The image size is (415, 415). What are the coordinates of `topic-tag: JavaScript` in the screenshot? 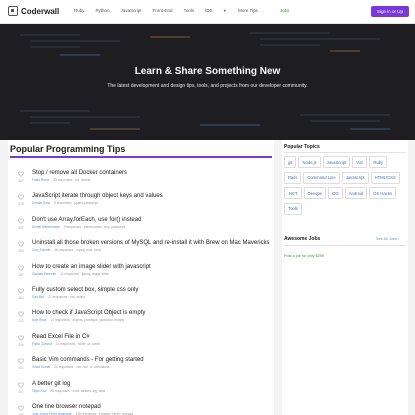 It's located at (336, 162).